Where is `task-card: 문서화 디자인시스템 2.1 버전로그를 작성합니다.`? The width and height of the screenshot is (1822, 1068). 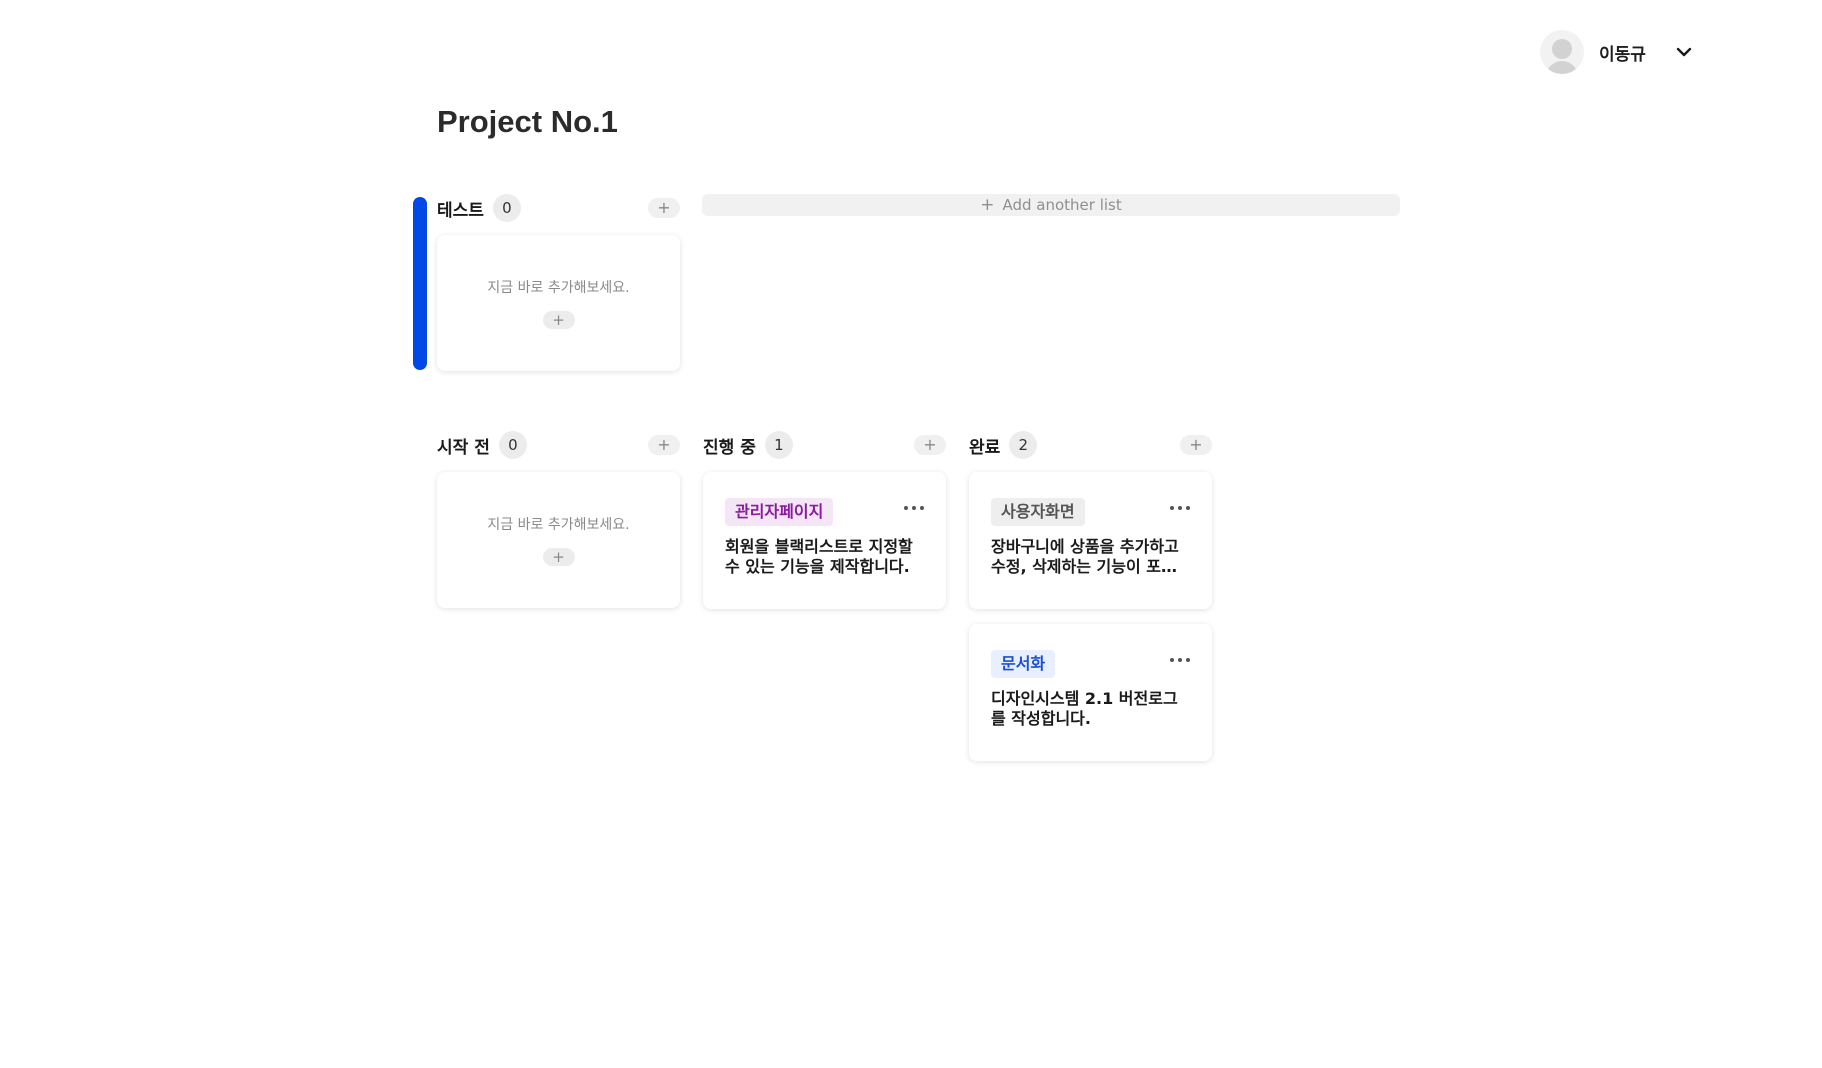 task-card: 문서화 디자인시스템 2.1 버전로그를 작성합니다. is located at coordinates (1090, 692).